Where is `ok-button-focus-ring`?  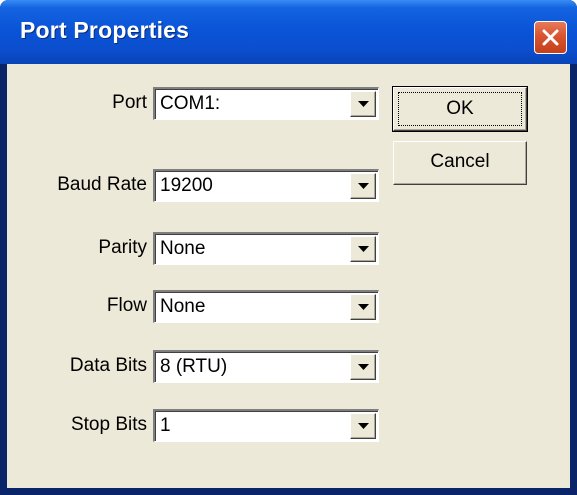 ok-button-focus-ring is located at coordinates (460, 109).